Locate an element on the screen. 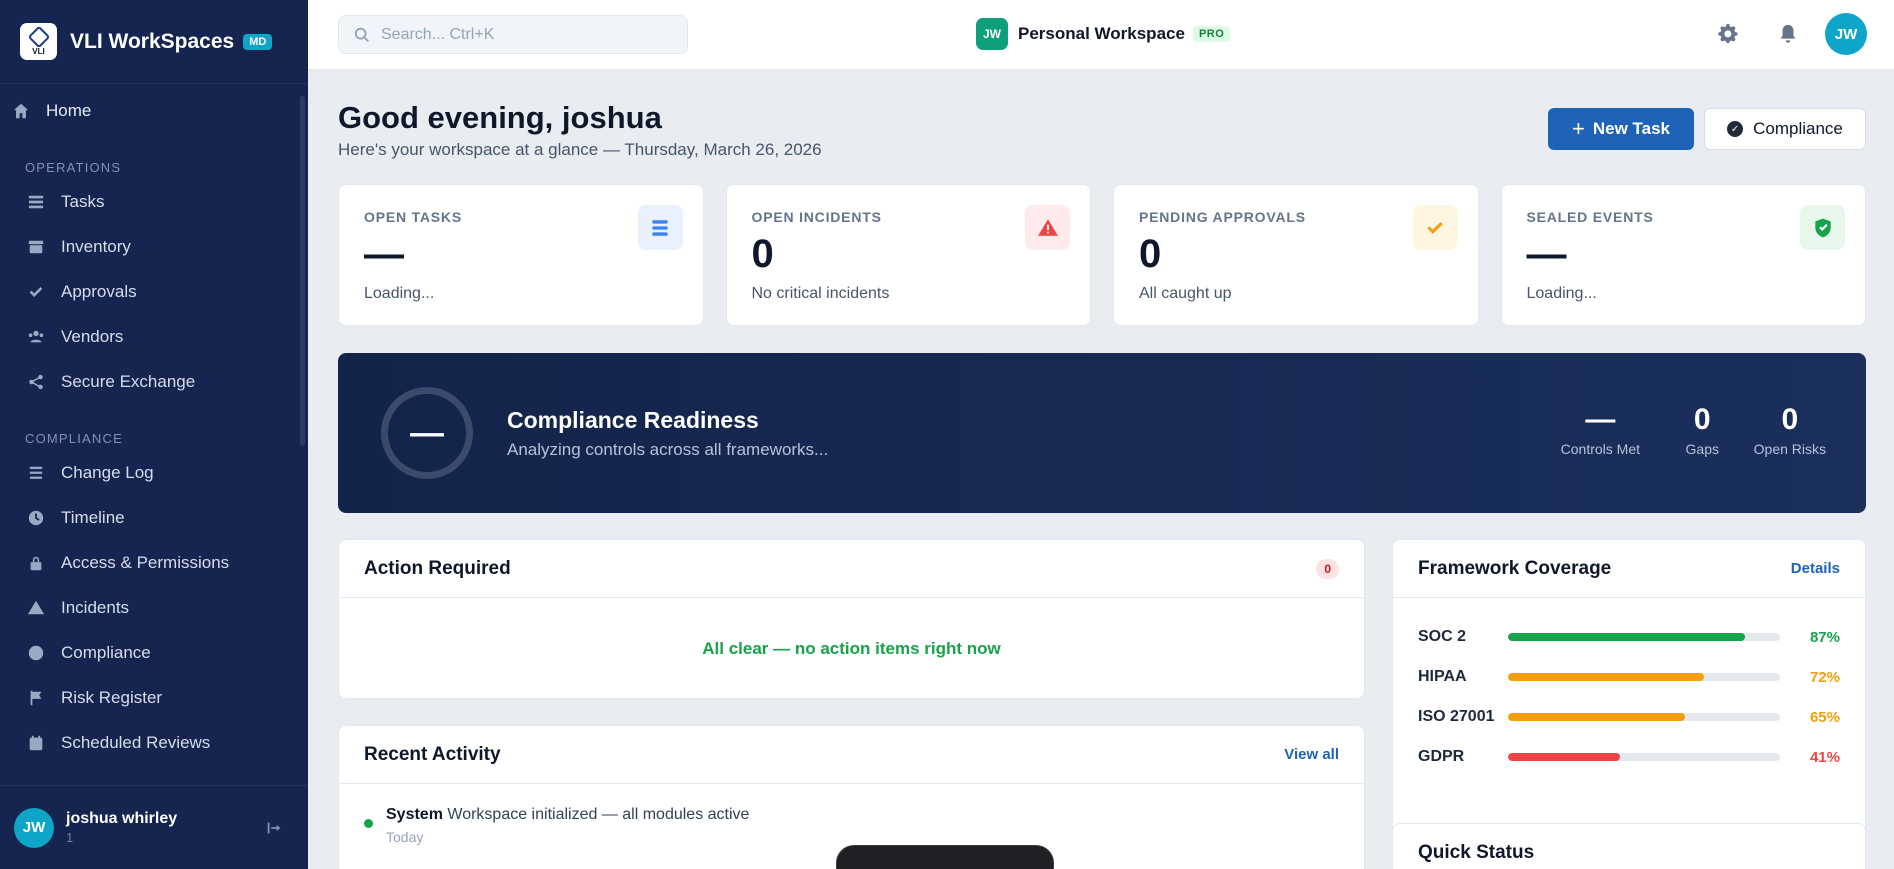 This screenshot has height=869, width=1894. stat-card-pending-approvals: PENDING APPROVALS 0 All caught up is located at coordinates (1296, 255).